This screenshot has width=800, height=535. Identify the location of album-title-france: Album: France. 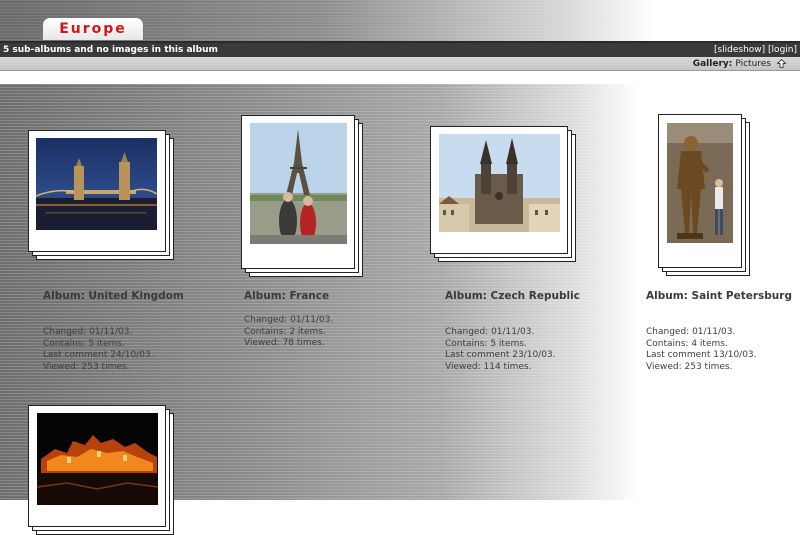
(319, 296).